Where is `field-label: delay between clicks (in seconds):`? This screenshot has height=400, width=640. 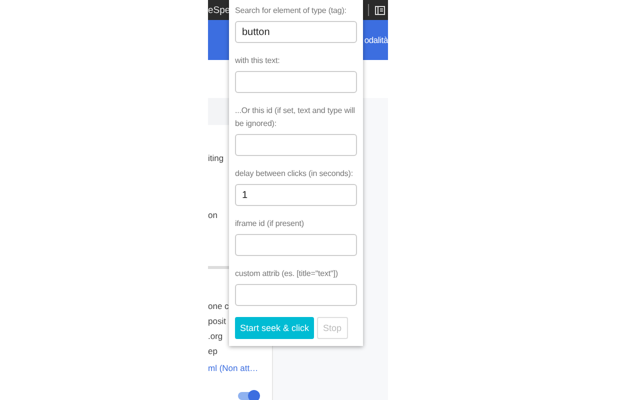
field-label: delay between clicks (in seconds): is located at coordinates (294, 174).